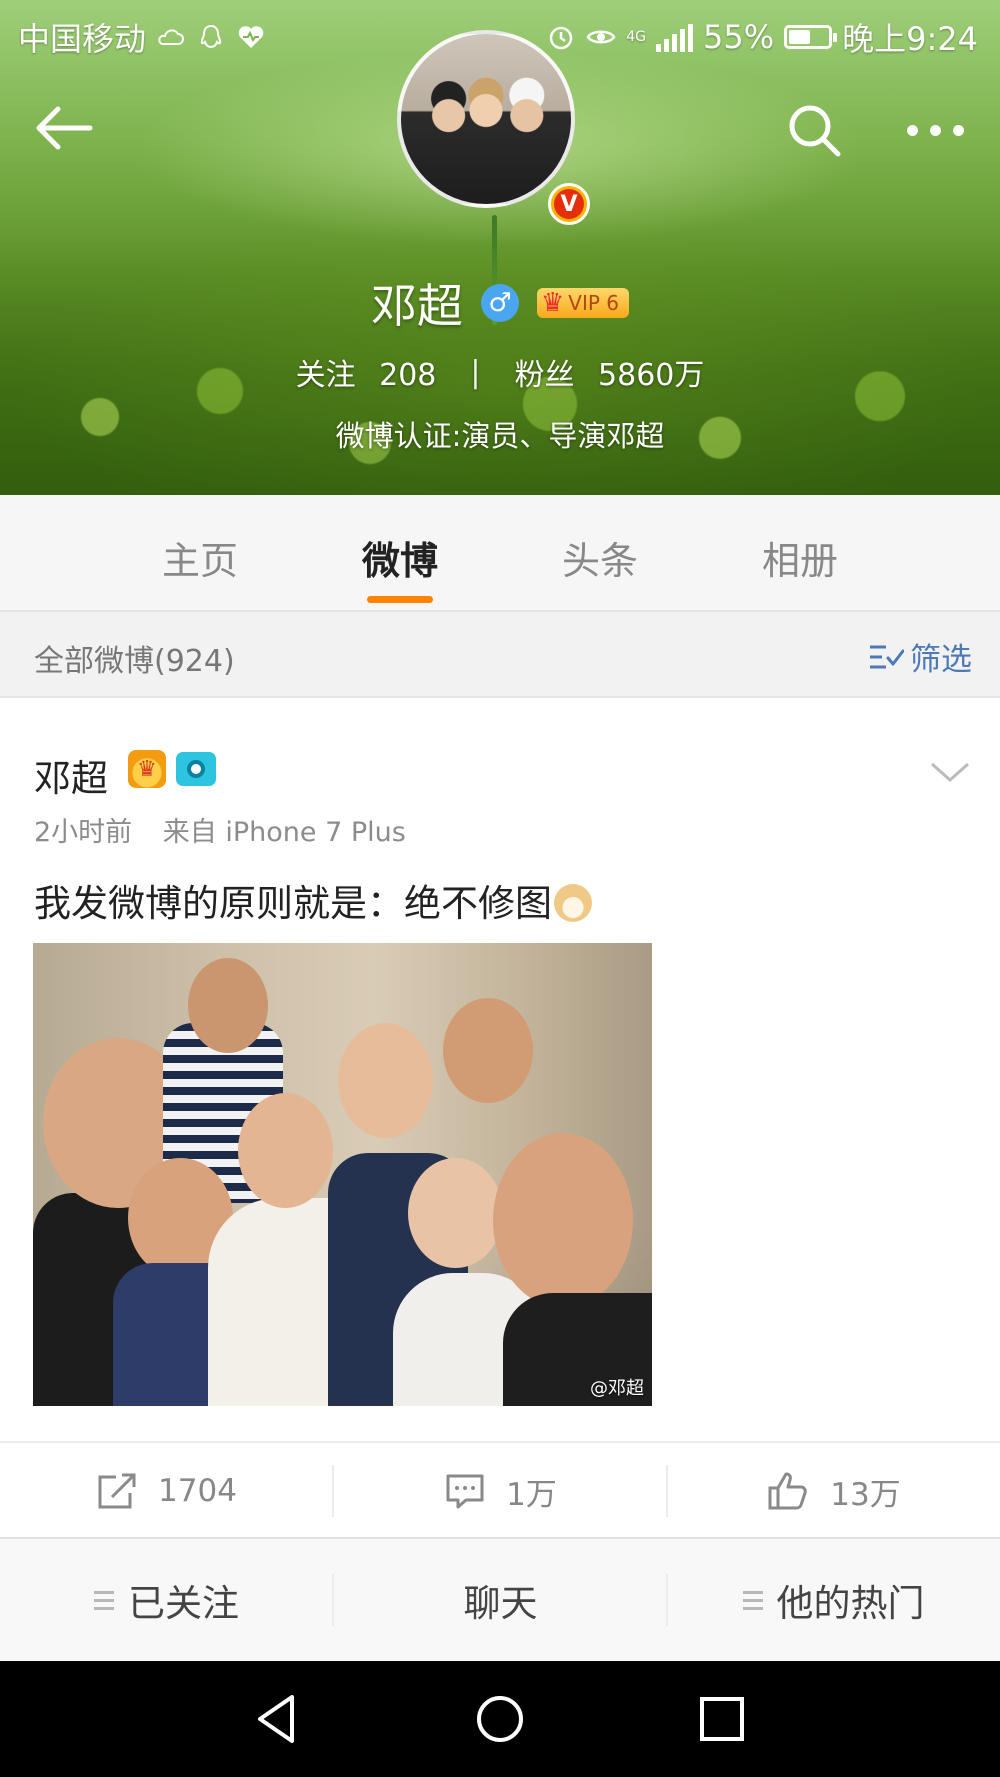  Describe the element at coordinates (500, 553) in the screenshot. I see `profile-tabs: 主页 微博 头条 相册` at that location.